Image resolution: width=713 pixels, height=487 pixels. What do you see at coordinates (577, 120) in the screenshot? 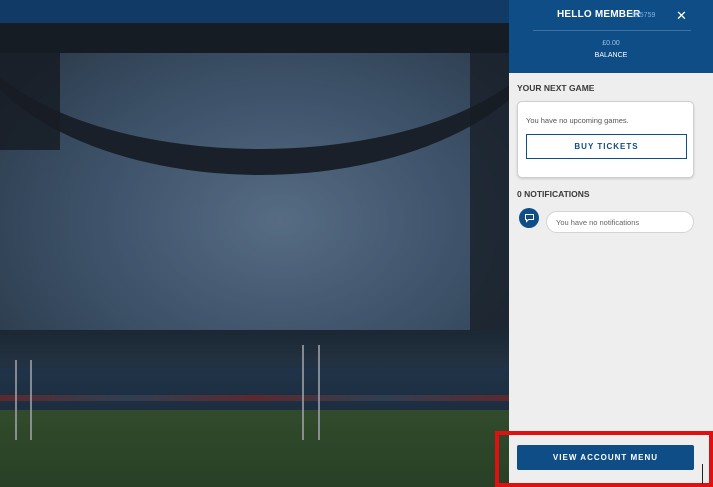
I see `no-games-text: You have no upcoming games.` at bounding box center [577, 120].